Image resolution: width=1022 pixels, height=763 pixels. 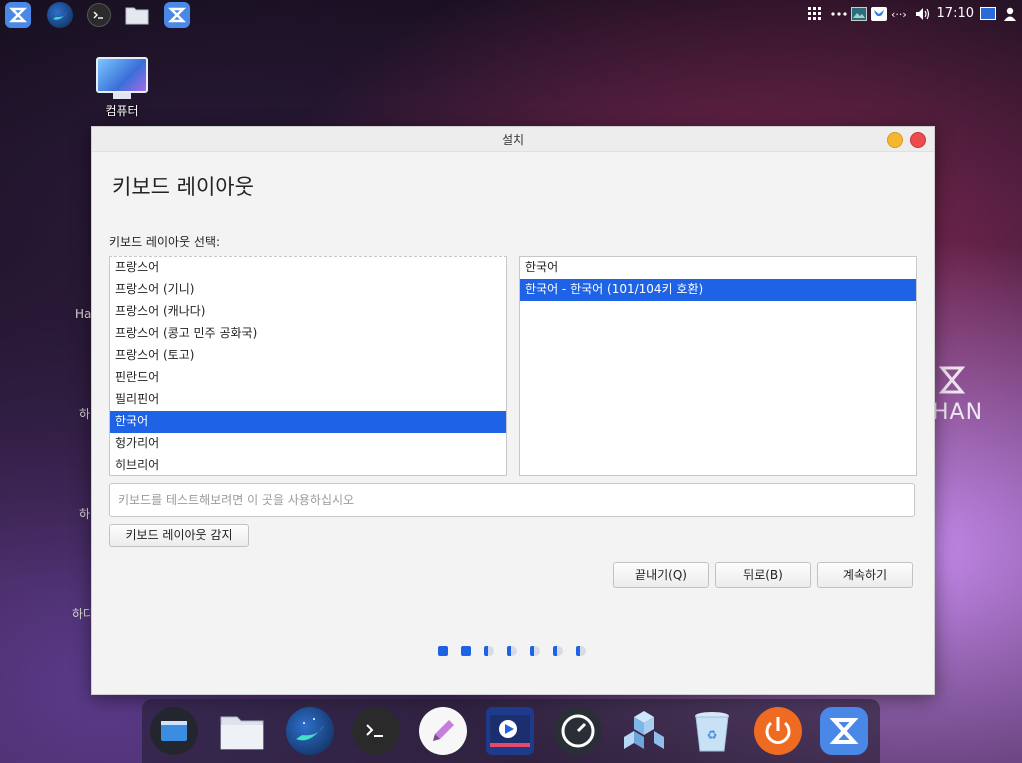 I want to click on system-monitor-icon, so click(x=578, y=731).